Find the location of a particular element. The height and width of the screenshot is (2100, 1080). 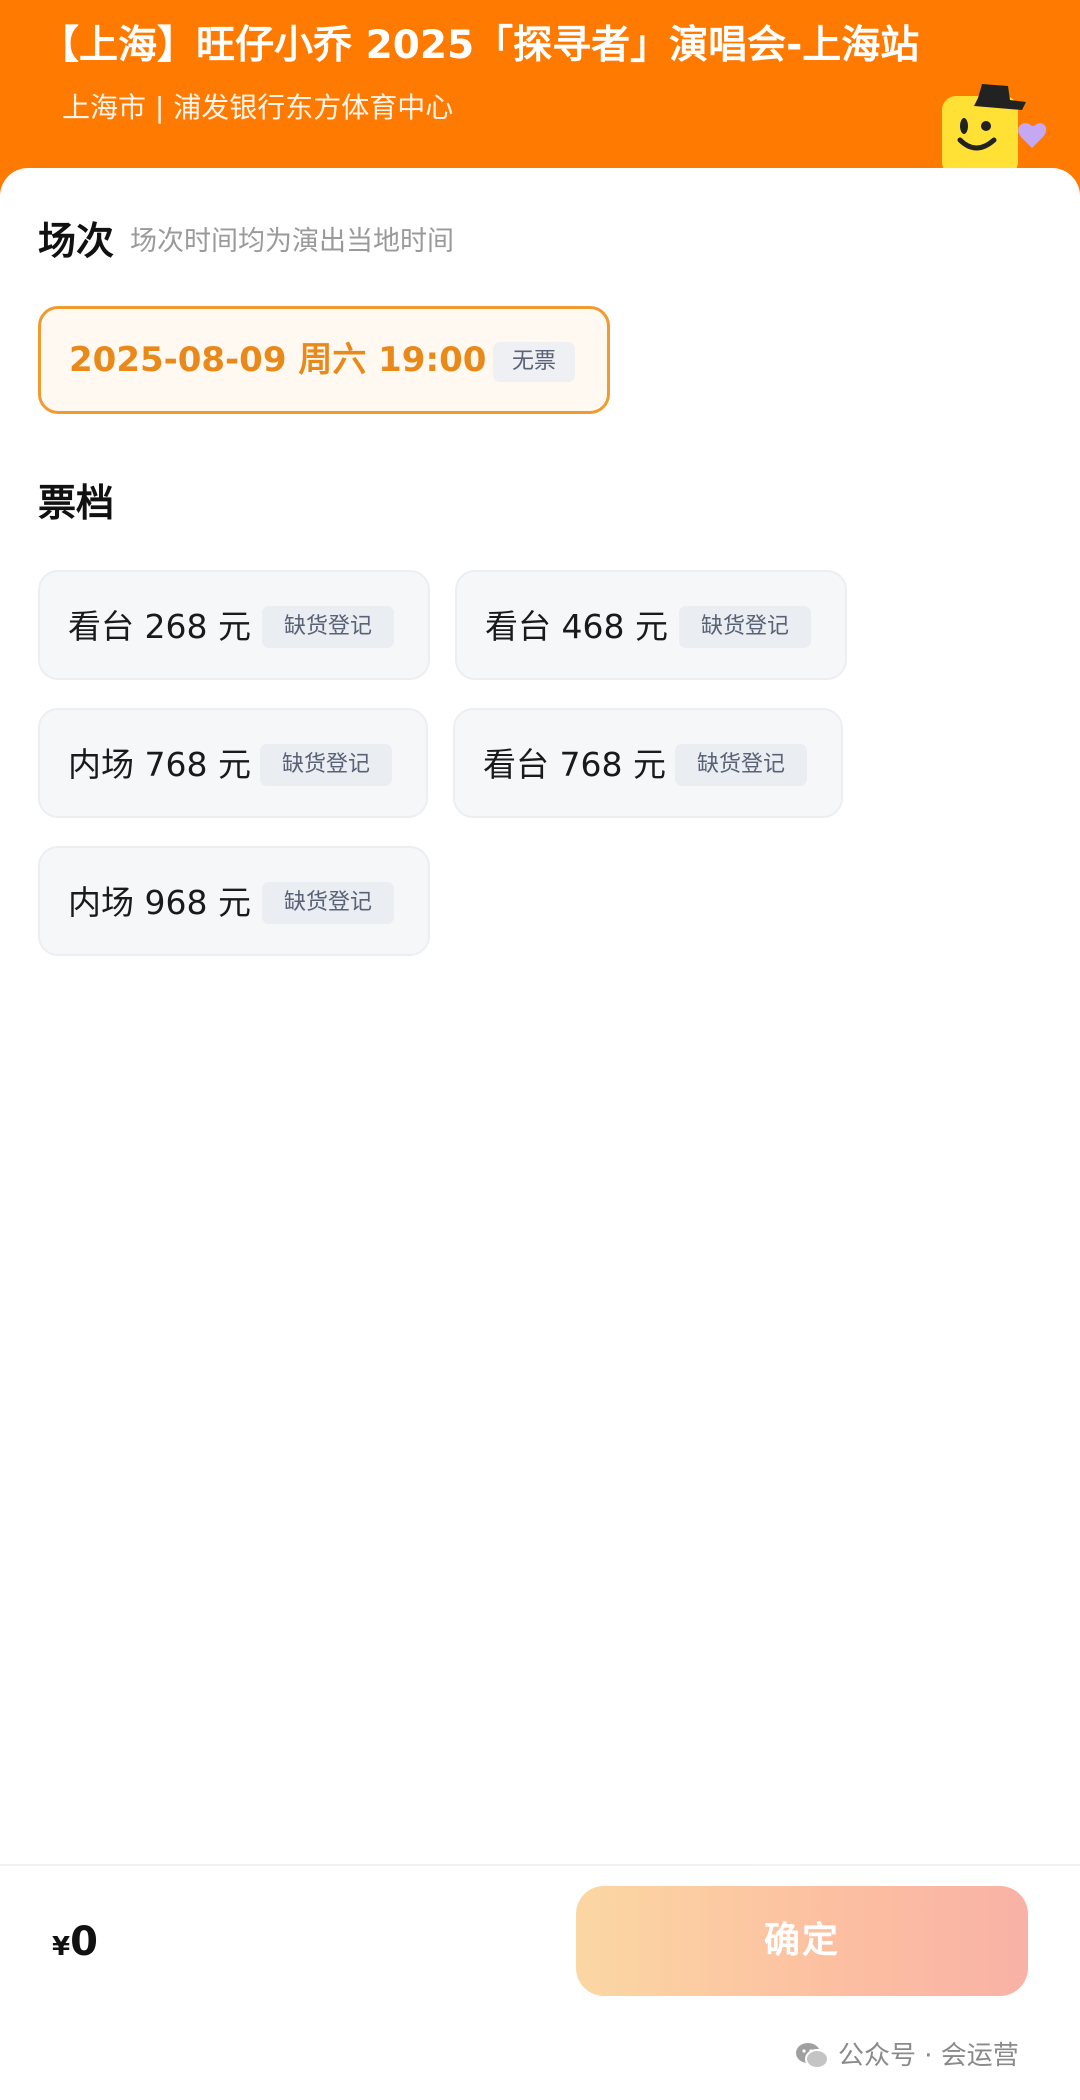

tier-heading: 票档 is located at coordinates (76, 503).